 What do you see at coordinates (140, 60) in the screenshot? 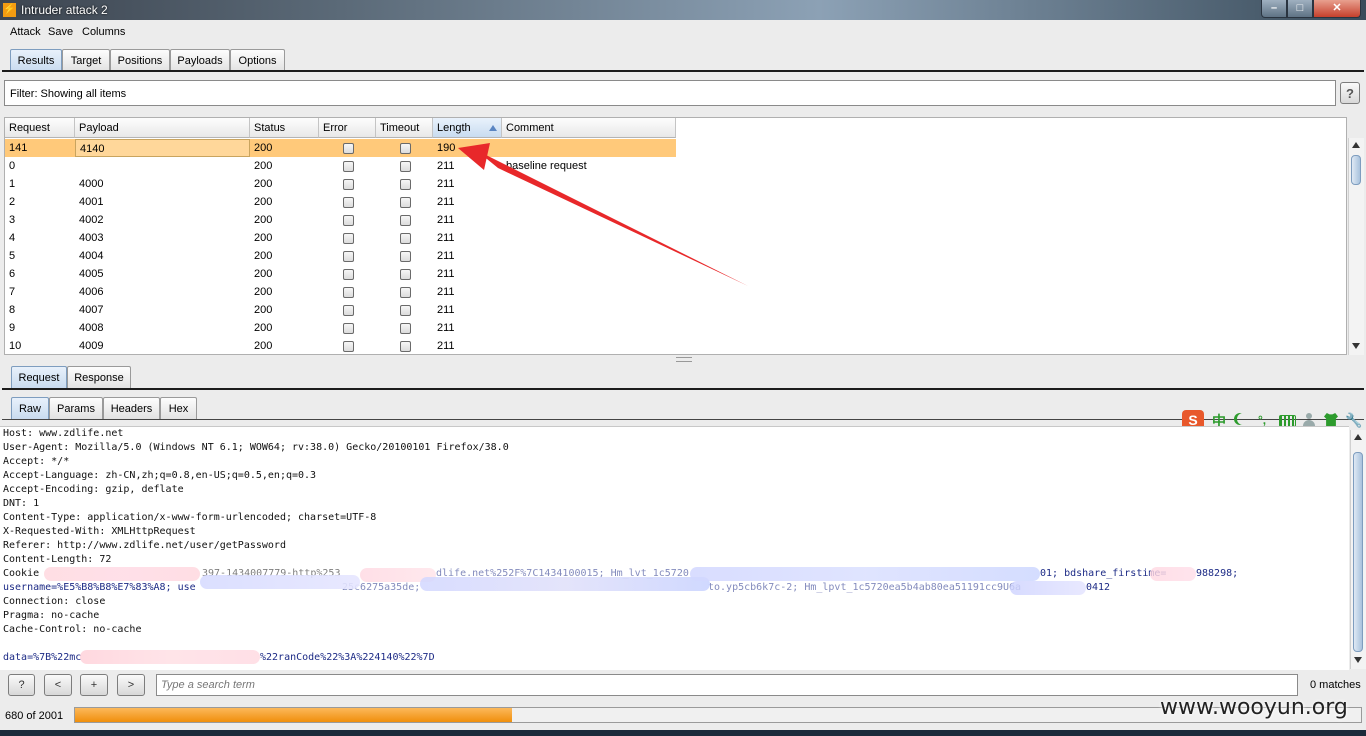
I see `tab-positions: Positions` at bounding box center [140, 60].